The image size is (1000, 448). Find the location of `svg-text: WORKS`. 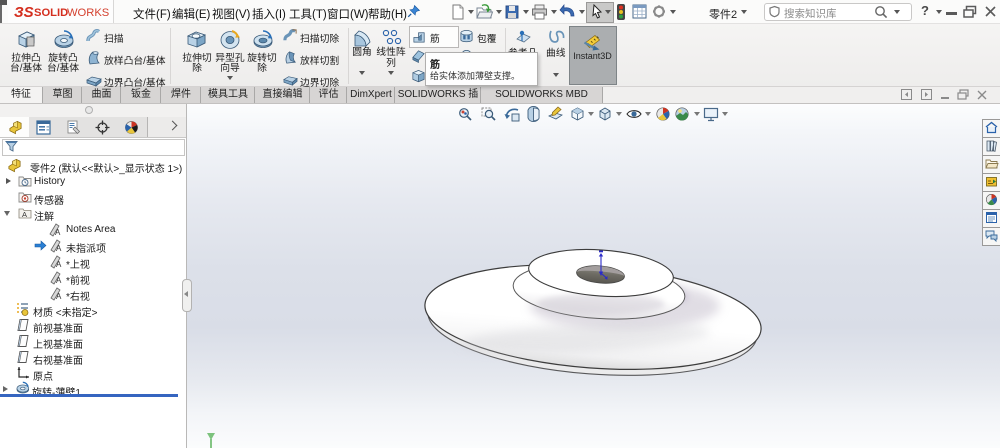

svg-text: WORKS is located at coordinates (88, 13).